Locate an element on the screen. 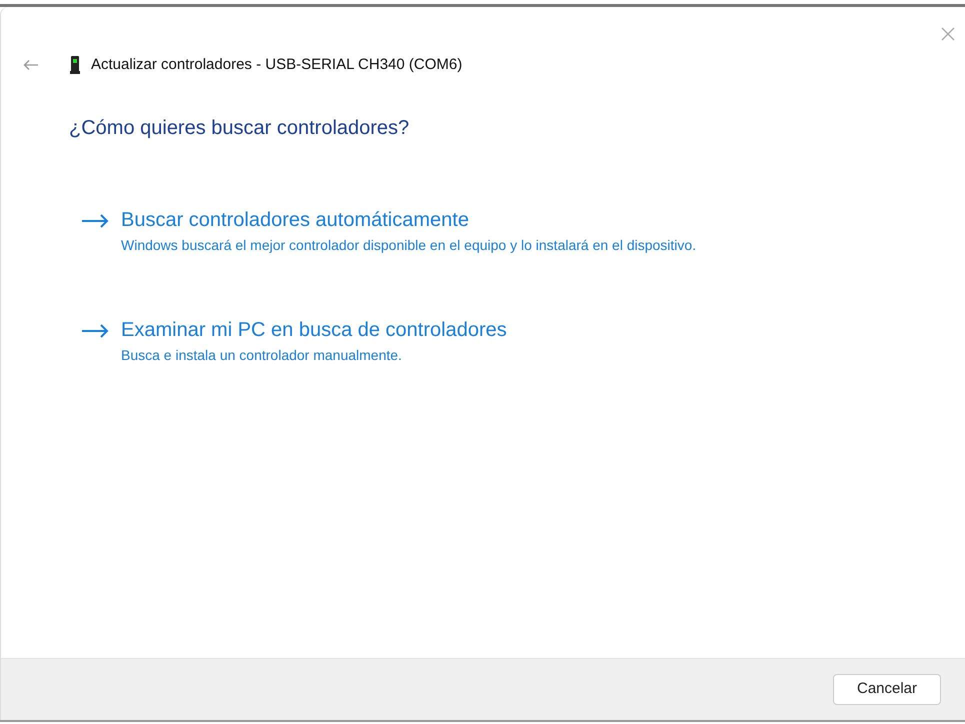 This screenshot has height=724, width=965. page-heading: ¿Cómo quieres buscar controladores? is located at coordinates (239, 128).